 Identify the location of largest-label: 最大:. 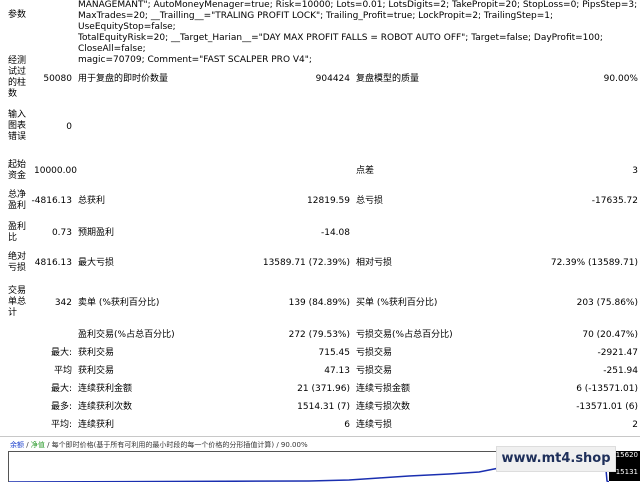
(61, 353).